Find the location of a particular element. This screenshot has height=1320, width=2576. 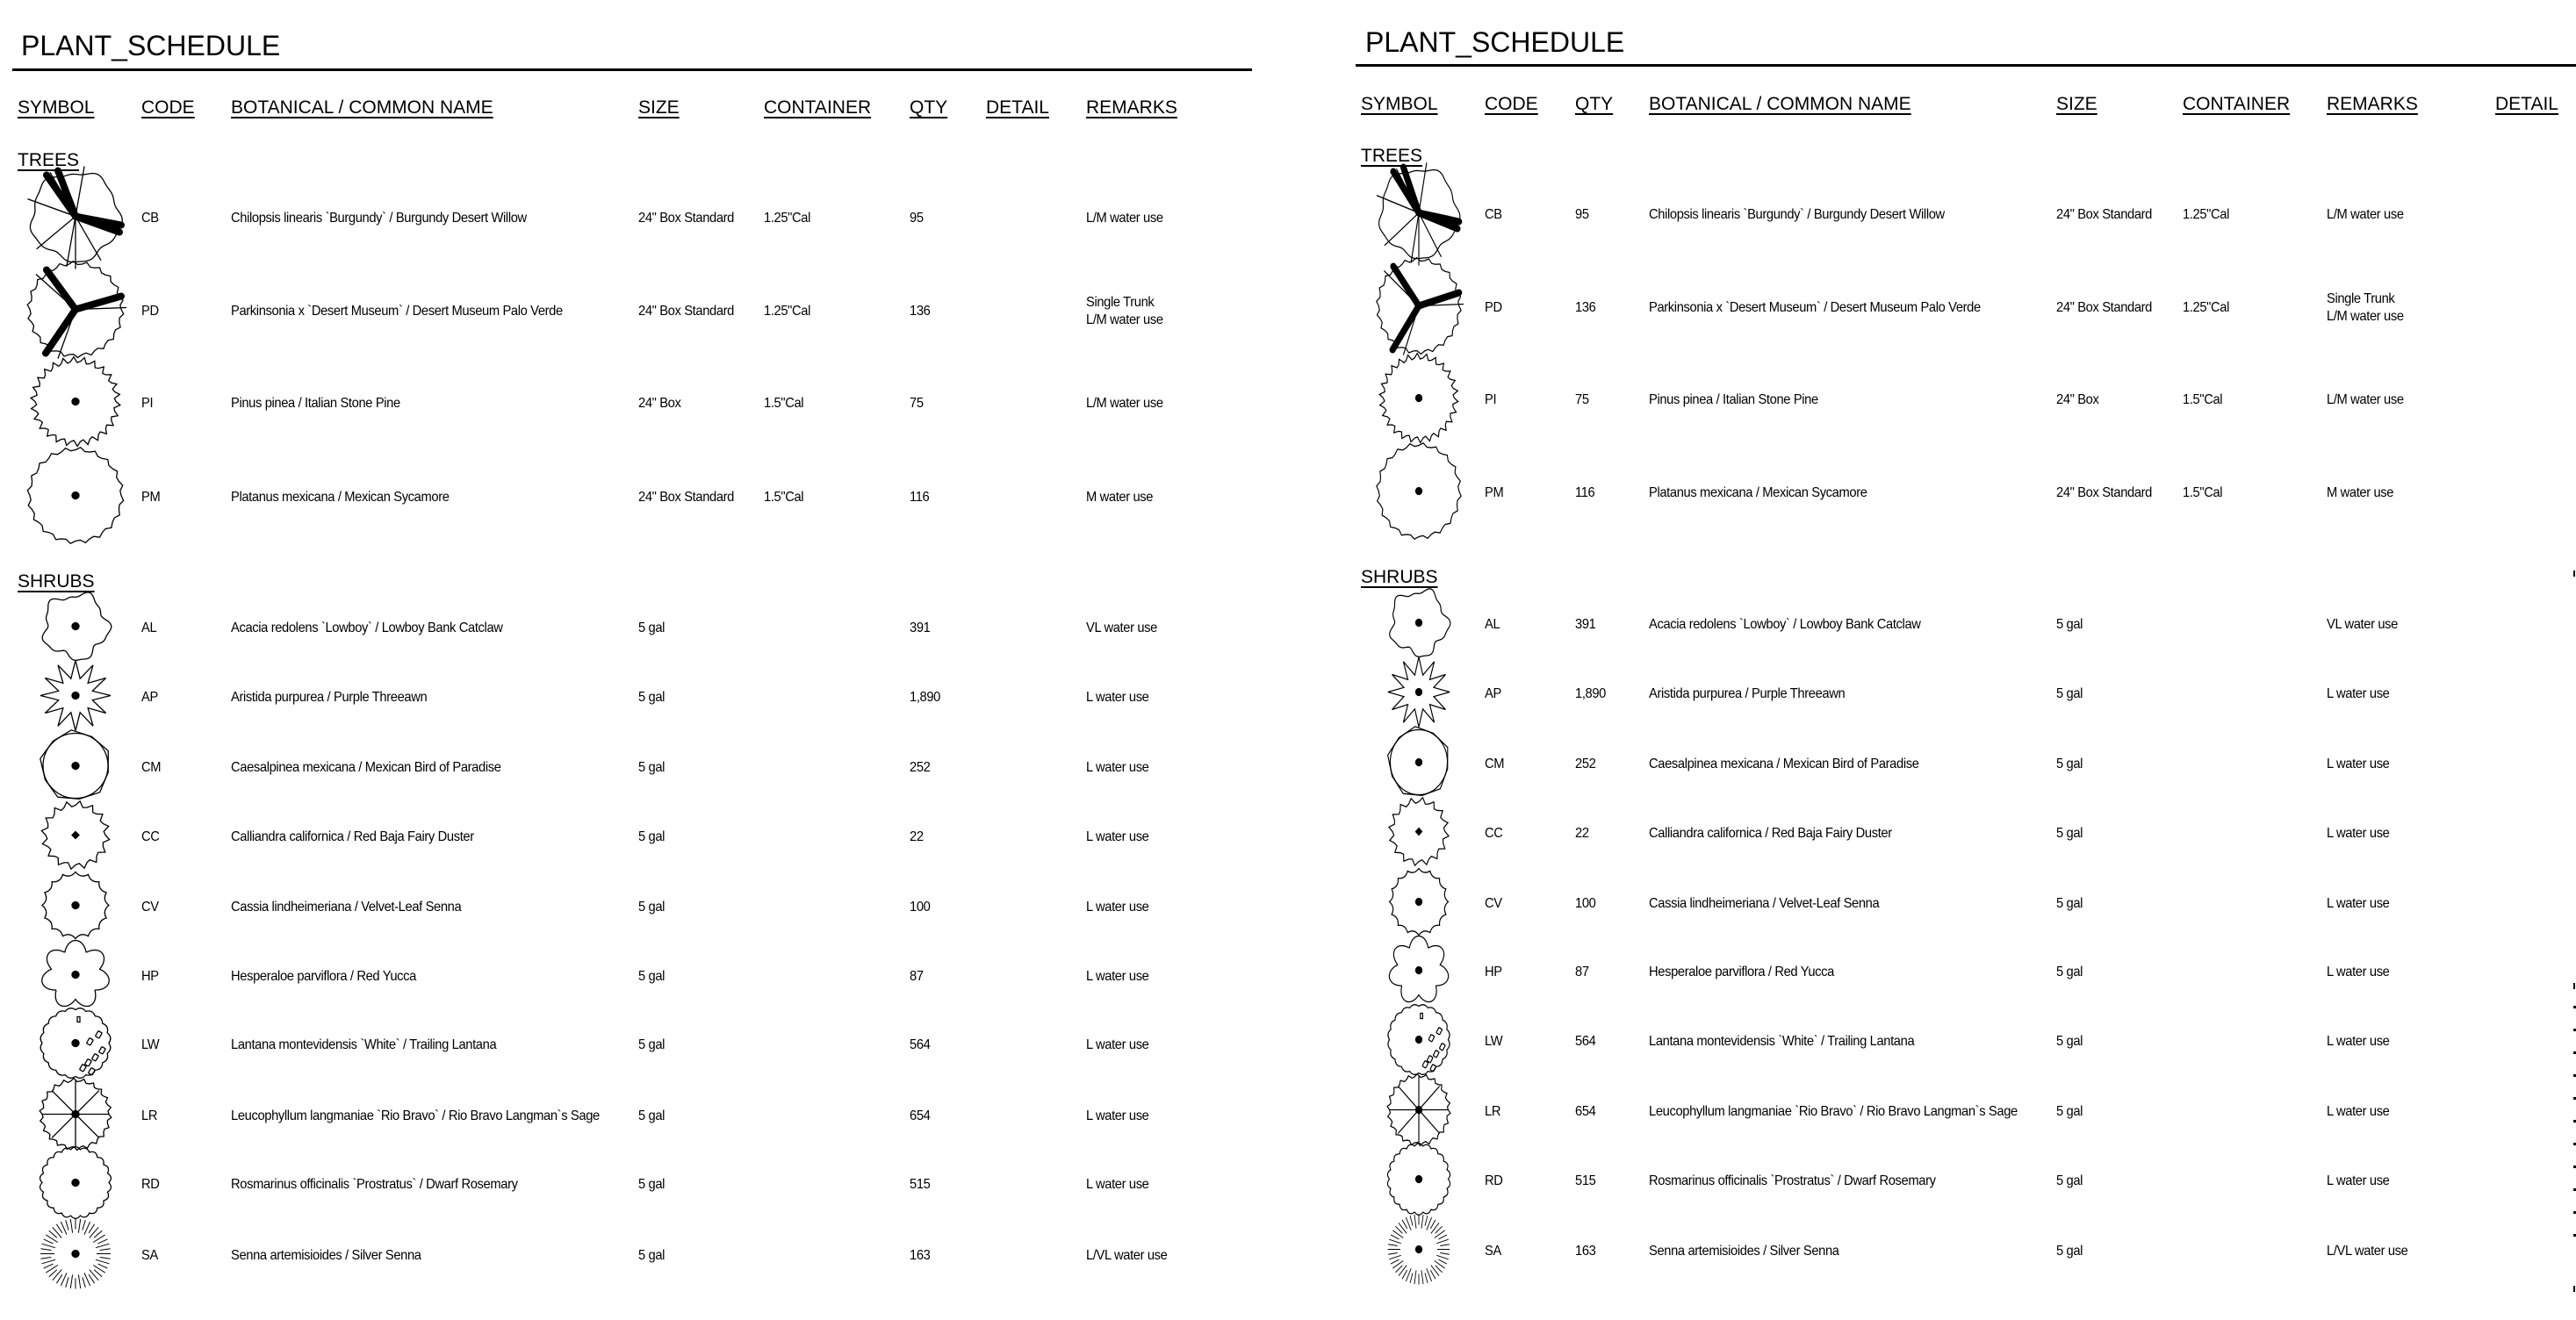

cell-remarks: L/M water use is located at coordinates (1124, 403).